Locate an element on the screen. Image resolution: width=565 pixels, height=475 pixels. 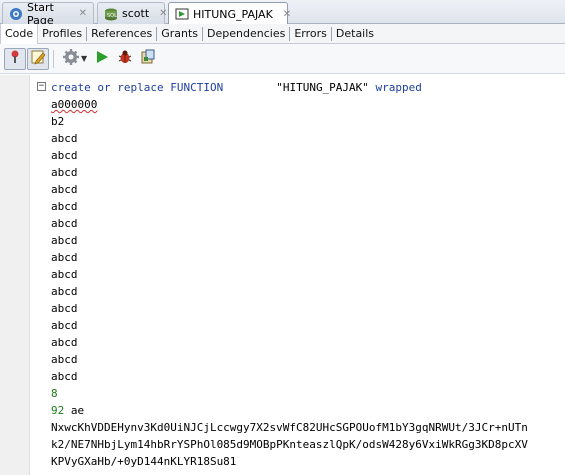
svg-text: SQL is located at coordinates (112, 16).